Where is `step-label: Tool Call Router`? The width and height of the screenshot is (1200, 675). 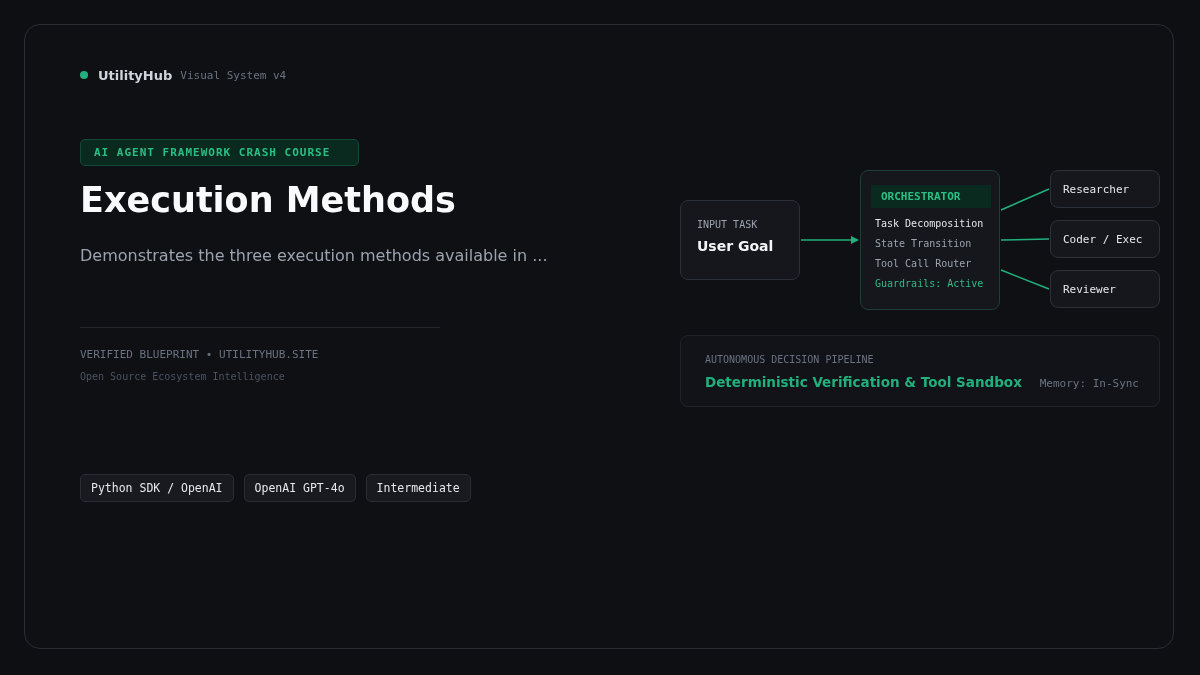
step-label: Tool Call Router is located at coordinates (923, 264).